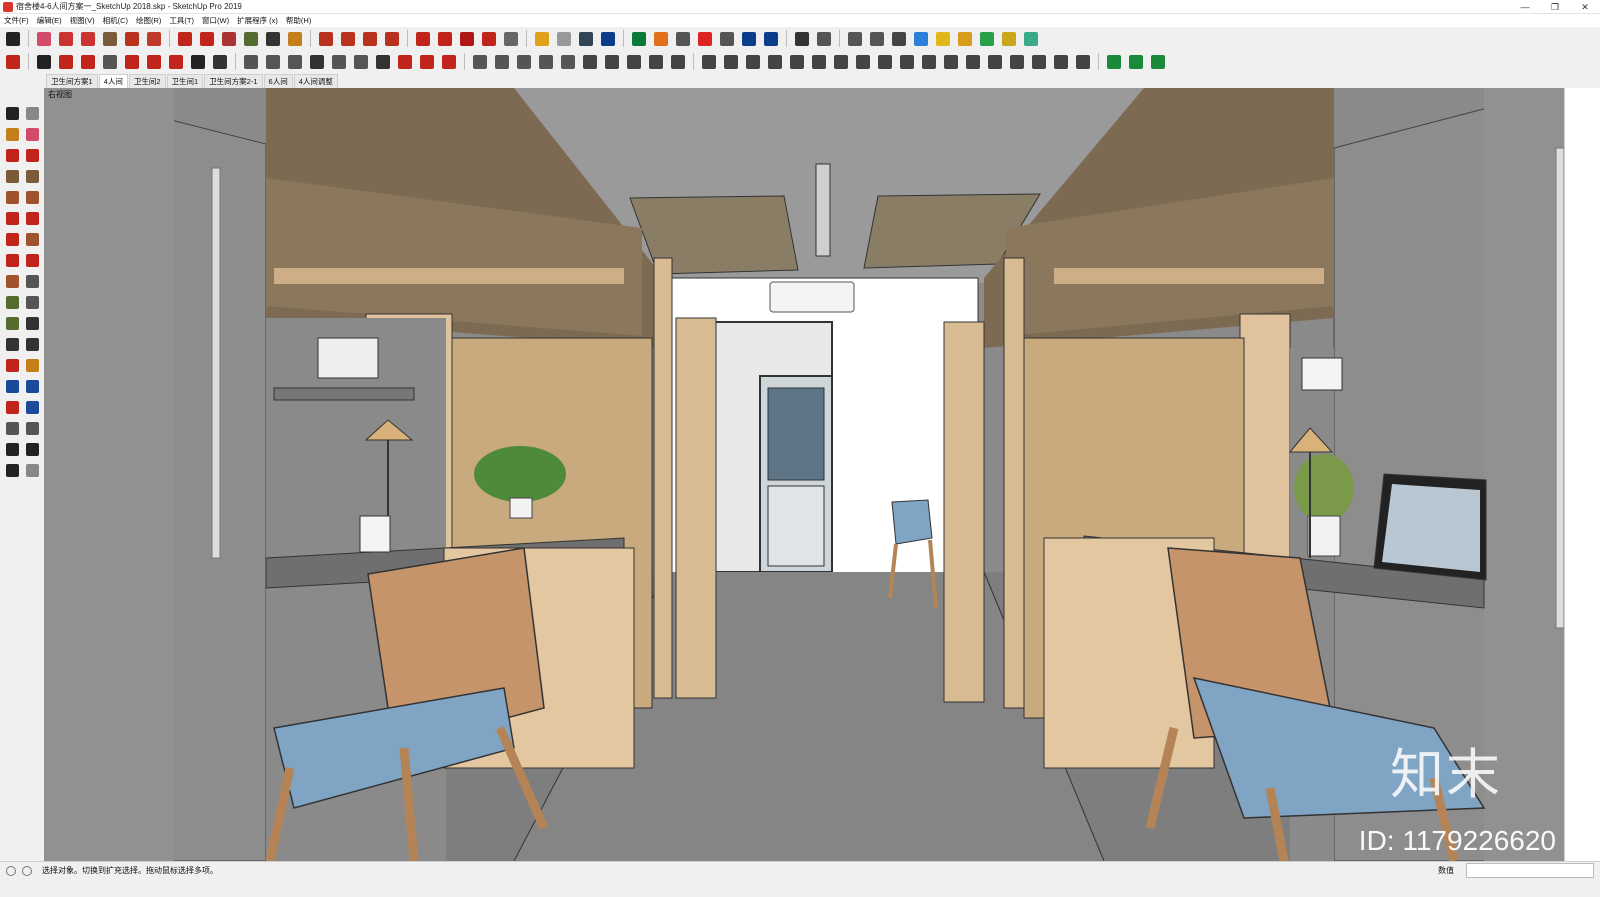  Describe the element at coordinates (523, 61) in the screenshot. I see `cone-button` at that location.